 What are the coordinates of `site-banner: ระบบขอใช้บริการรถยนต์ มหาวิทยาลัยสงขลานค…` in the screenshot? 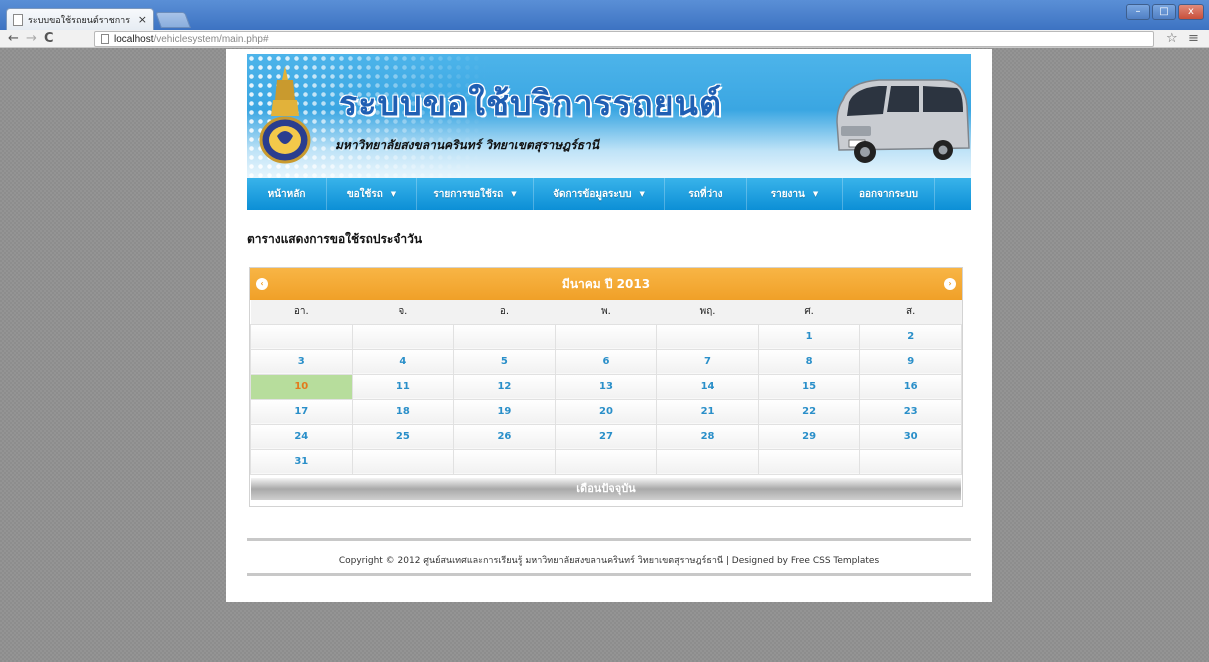 It's located at (609, 116).